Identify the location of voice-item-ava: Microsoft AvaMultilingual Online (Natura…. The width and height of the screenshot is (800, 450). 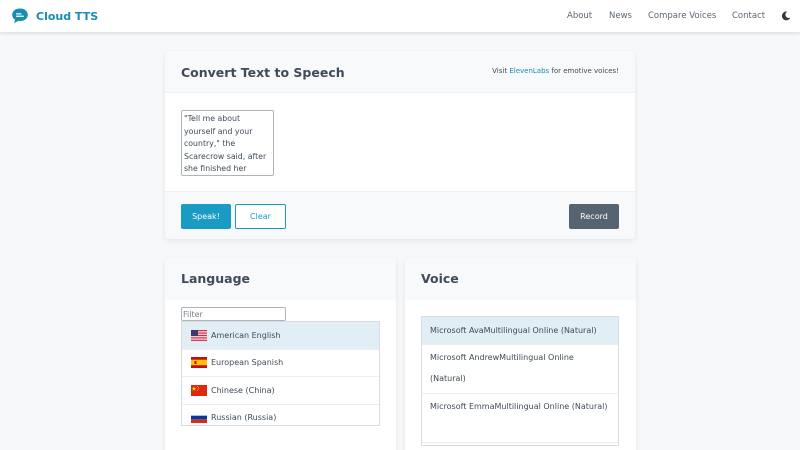
(520, 331).